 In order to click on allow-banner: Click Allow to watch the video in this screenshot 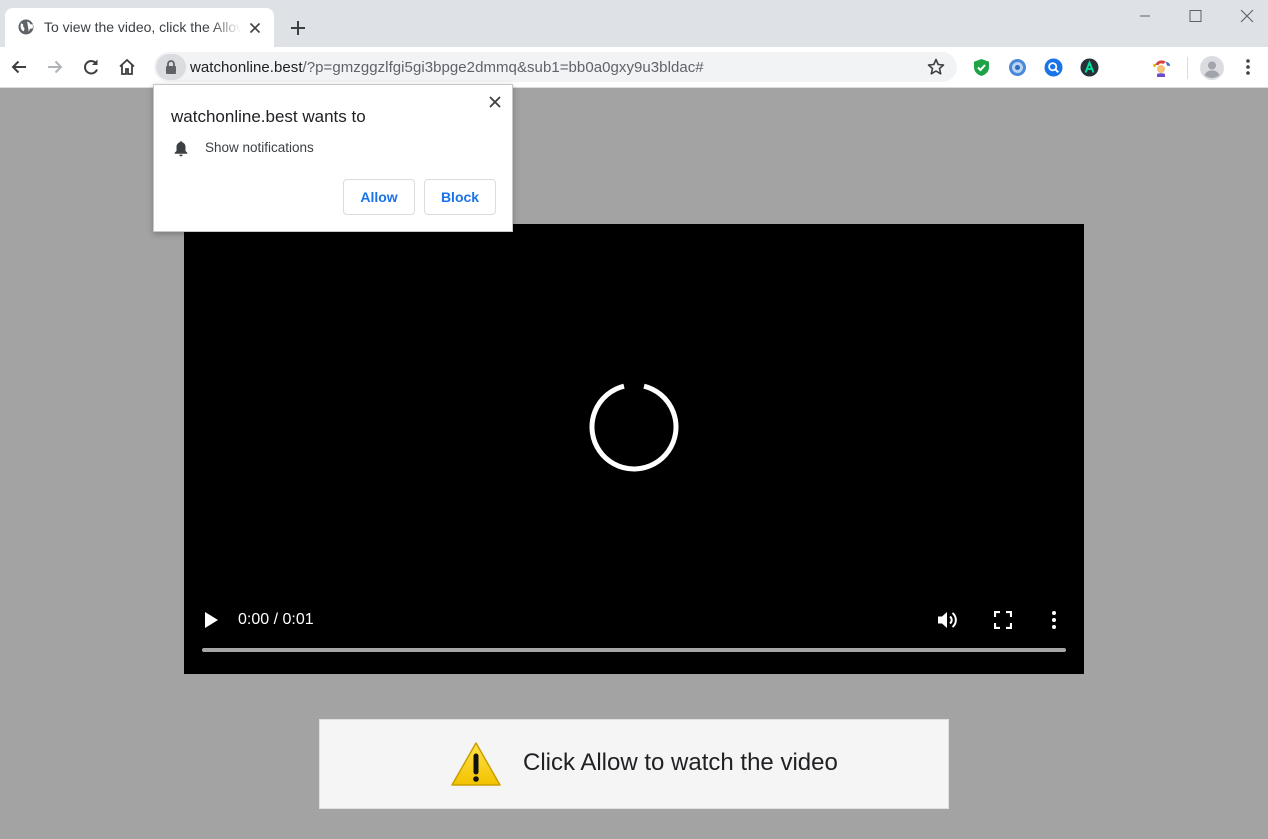, I will do `click(634, 764)`.